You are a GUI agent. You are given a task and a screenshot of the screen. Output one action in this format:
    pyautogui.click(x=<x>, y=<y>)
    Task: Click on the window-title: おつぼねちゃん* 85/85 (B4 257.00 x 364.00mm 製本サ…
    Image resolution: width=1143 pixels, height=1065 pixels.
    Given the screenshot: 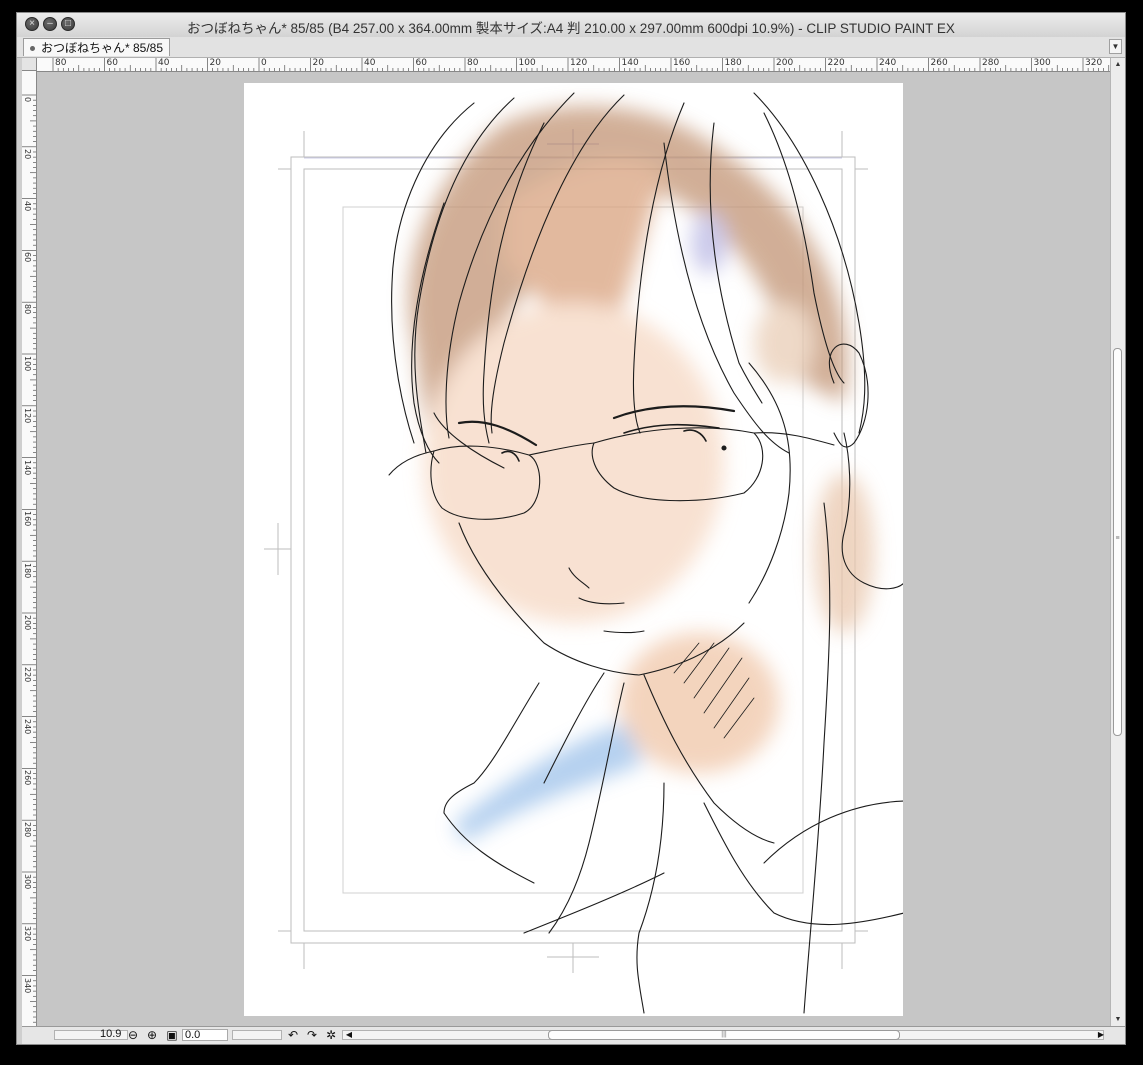 What is the action you would take?
    pyautogui.click(x=571, y=28)
    